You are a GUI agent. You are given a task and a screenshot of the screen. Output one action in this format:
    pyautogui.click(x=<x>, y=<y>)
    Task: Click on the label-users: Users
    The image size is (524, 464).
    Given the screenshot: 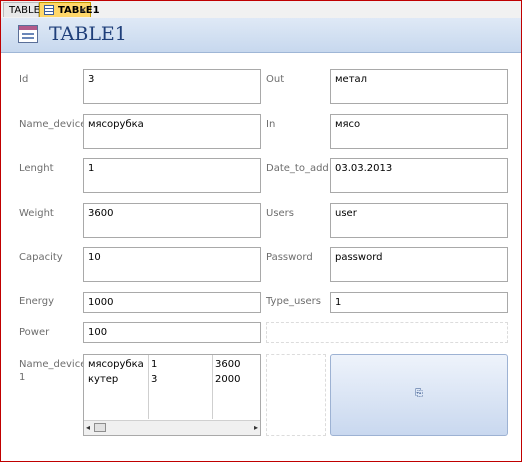 What is the action you would take?
    pyautogui.click(x=280, y=213)
    